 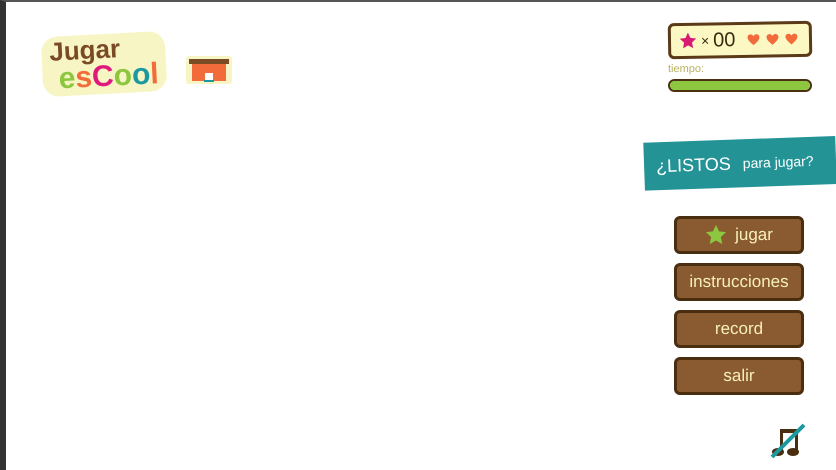 I want to click on logo-title: Jugar, so click(x=85, y=49).